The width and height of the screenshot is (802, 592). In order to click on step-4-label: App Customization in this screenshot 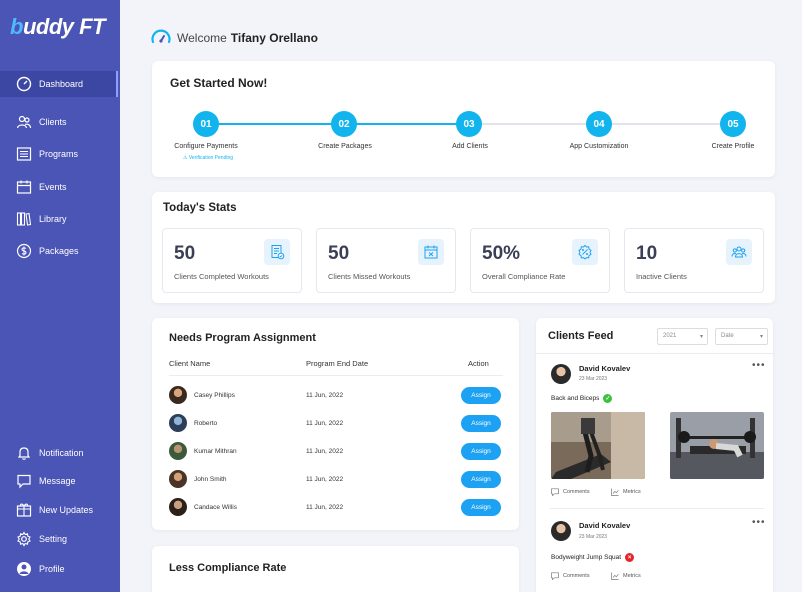, I will do `click(599, 146)`.